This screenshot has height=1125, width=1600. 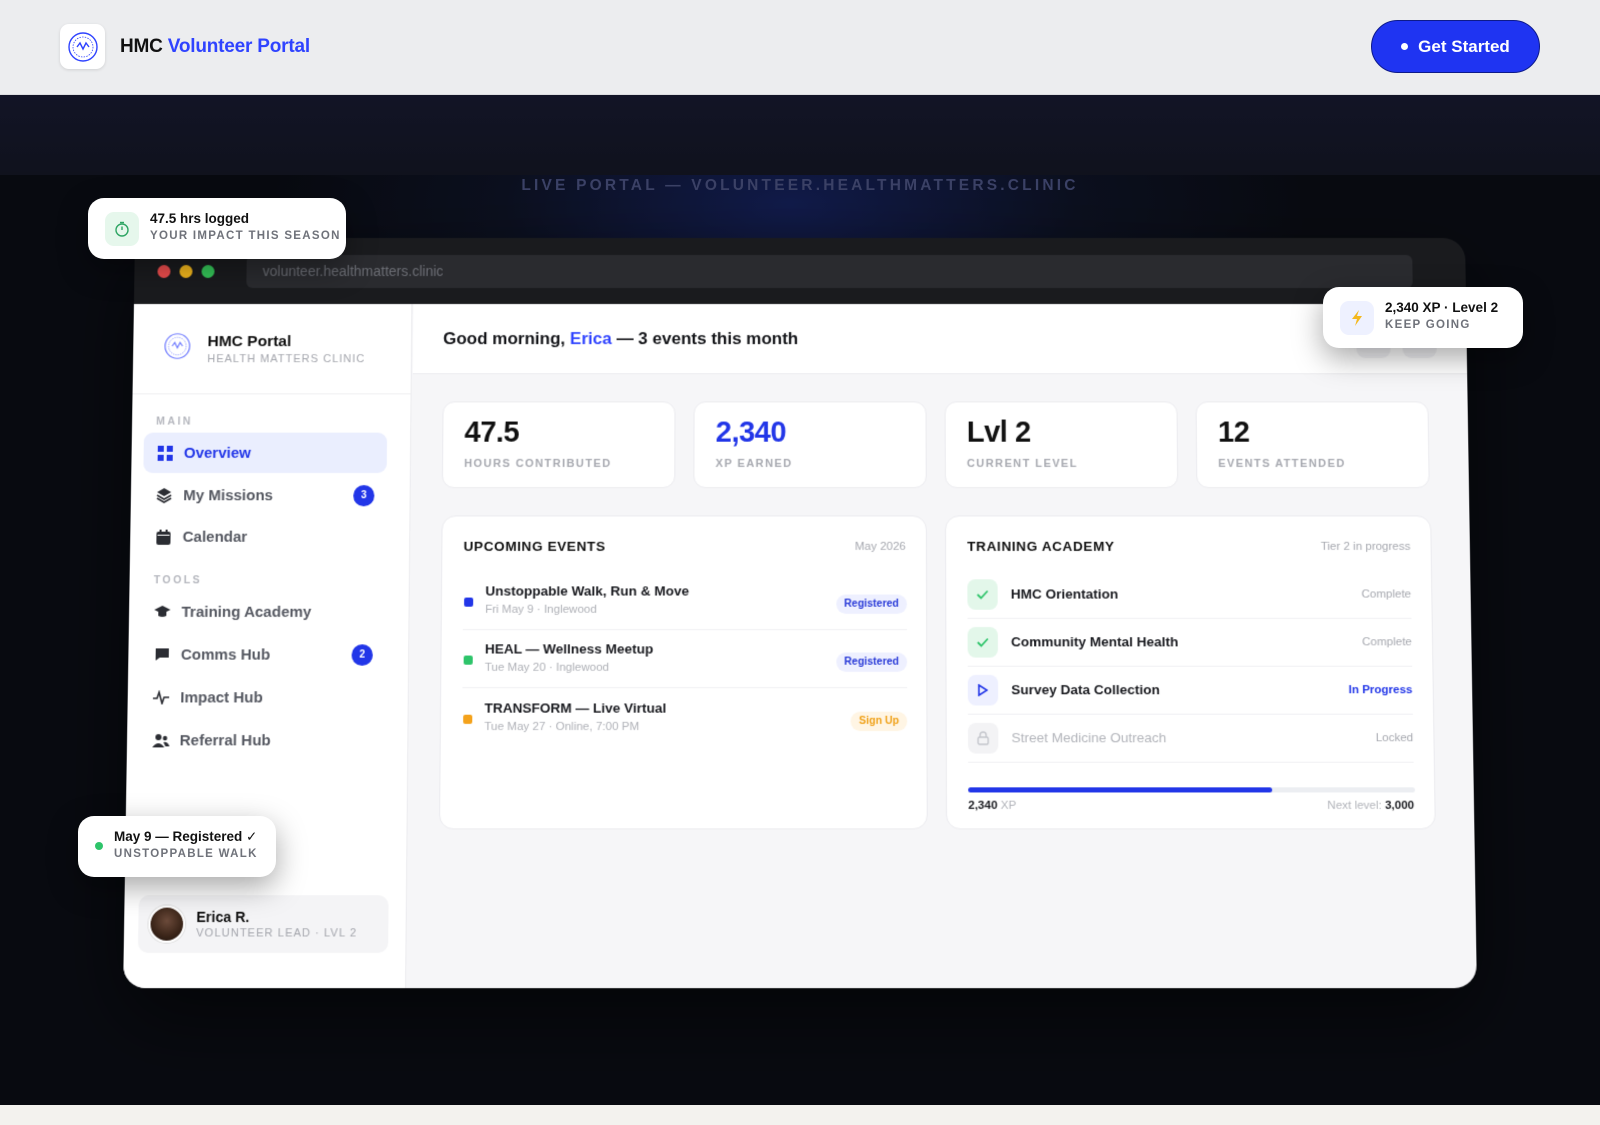 What do you see at coordinates (1365, 546) in the screenshot?
I see `card-meta: Tier 2 in progress` at bounding box center [1365, 546].